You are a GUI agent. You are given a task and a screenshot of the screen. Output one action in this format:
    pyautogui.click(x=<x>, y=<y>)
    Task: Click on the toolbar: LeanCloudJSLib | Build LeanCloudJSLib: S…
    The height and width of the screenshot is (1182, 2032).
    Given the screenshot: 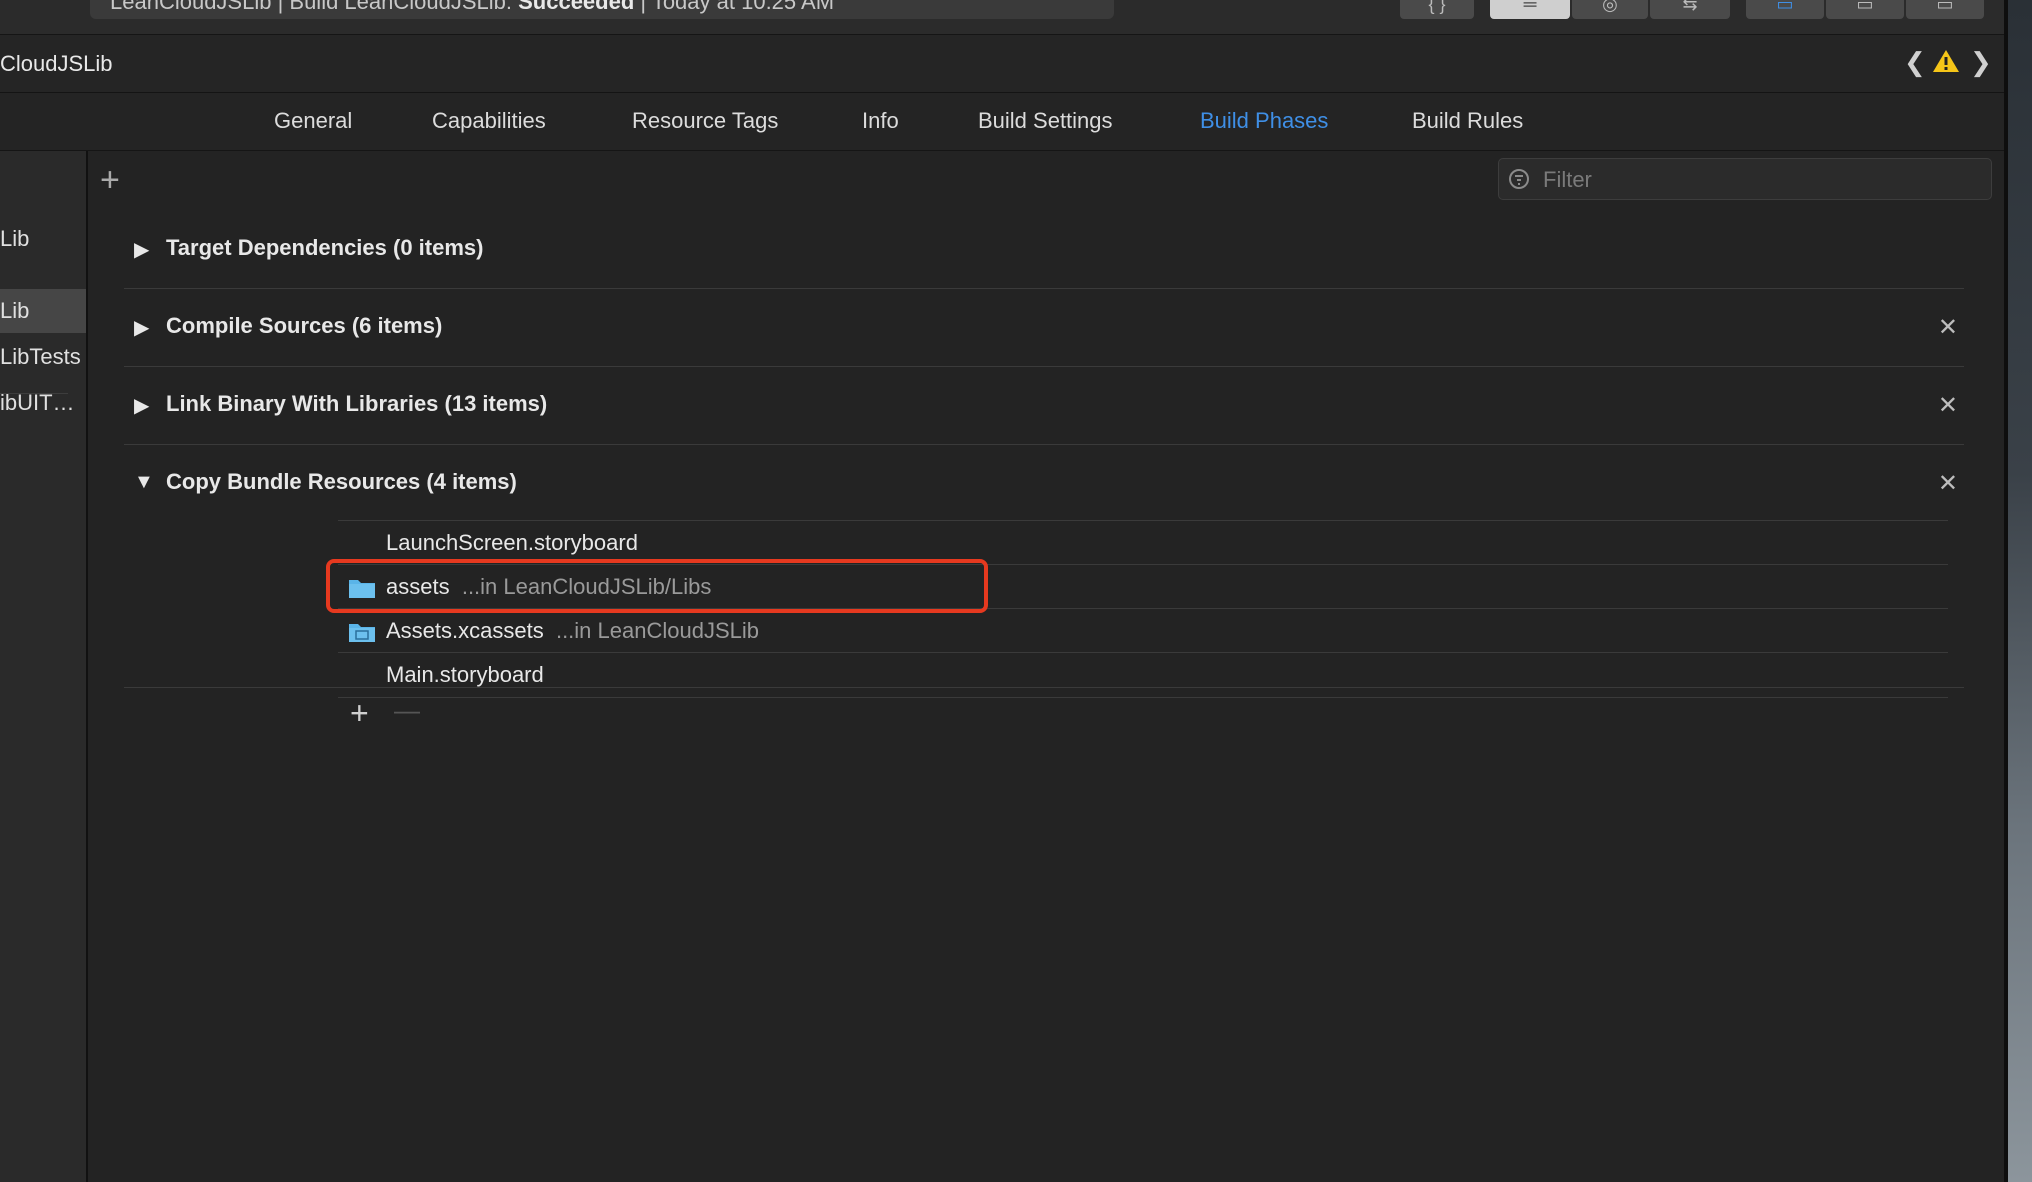 What is the action you would take?
    pyautogui.click(x=1002, y=17)
    